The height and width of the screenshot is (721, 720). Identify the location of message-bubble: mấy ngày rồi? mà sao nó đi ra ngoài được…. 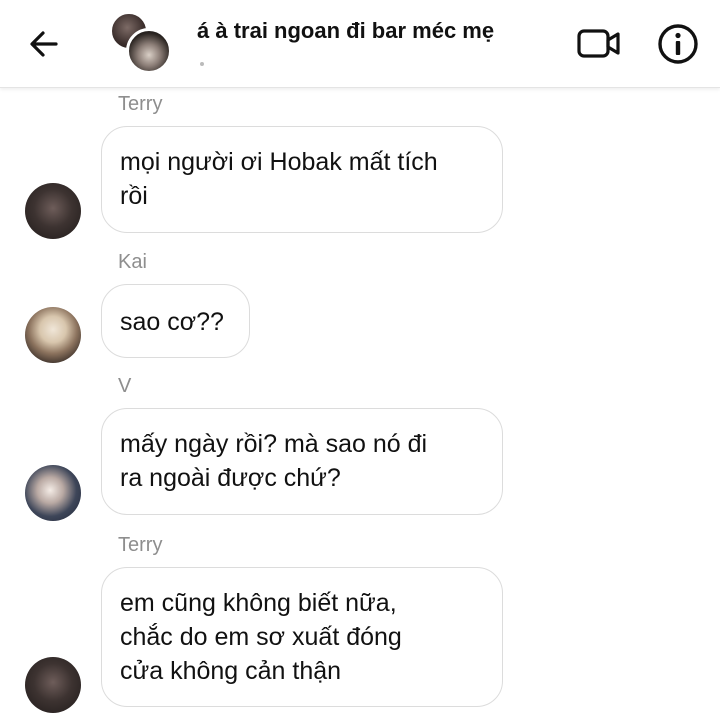
(302, 461).